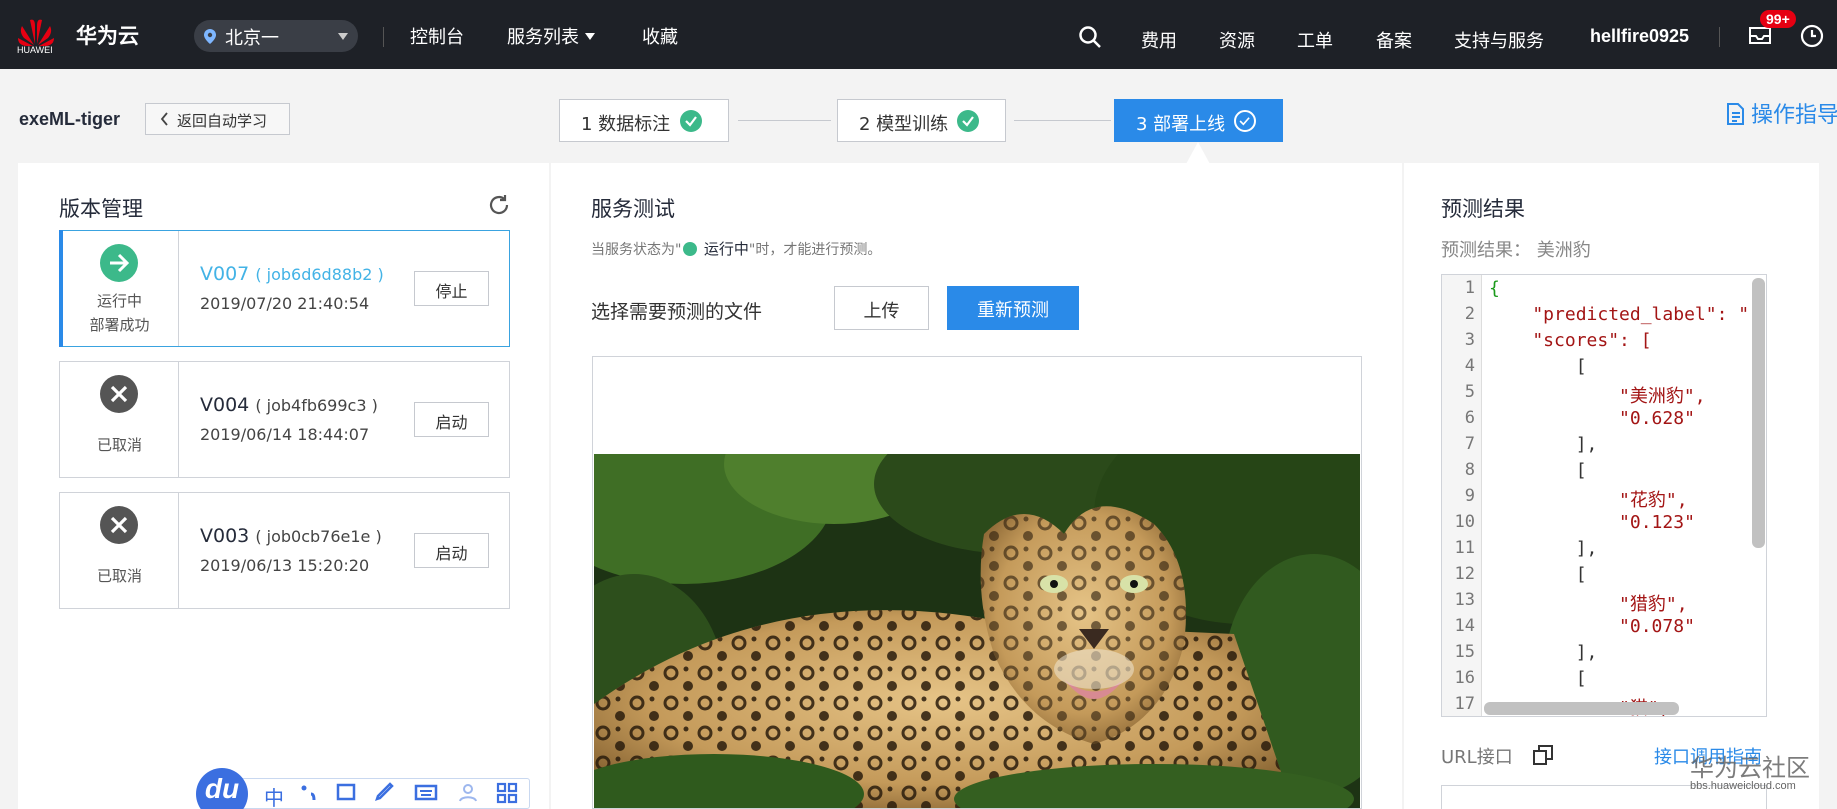 This screenshot has width=1837, height=809. I want to click on upload-button: 上传, so click(881, 308).